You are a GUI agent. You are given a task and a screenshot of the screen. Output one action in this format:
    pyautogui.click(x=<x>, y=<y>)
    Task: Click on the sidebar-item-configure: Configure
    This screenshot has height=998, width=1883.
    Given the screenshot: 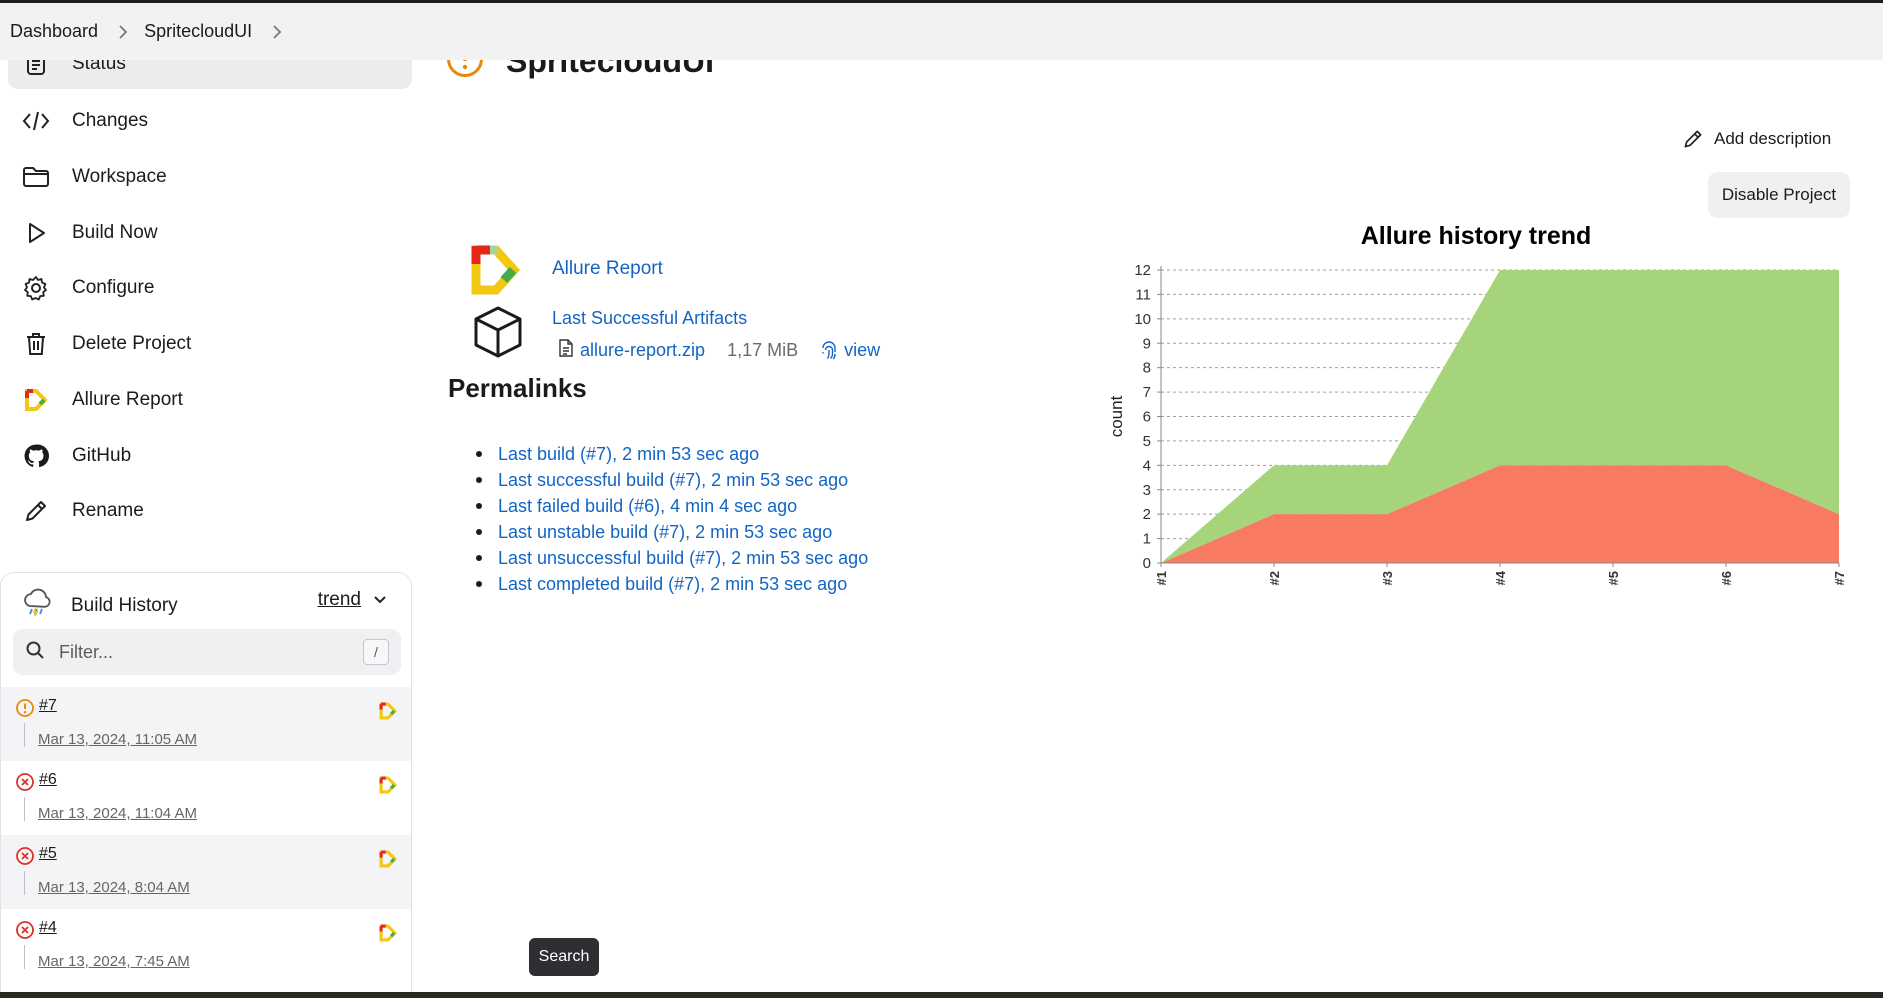 What is the action you would take?
    pyautogui.click(x=210, y=288)
    